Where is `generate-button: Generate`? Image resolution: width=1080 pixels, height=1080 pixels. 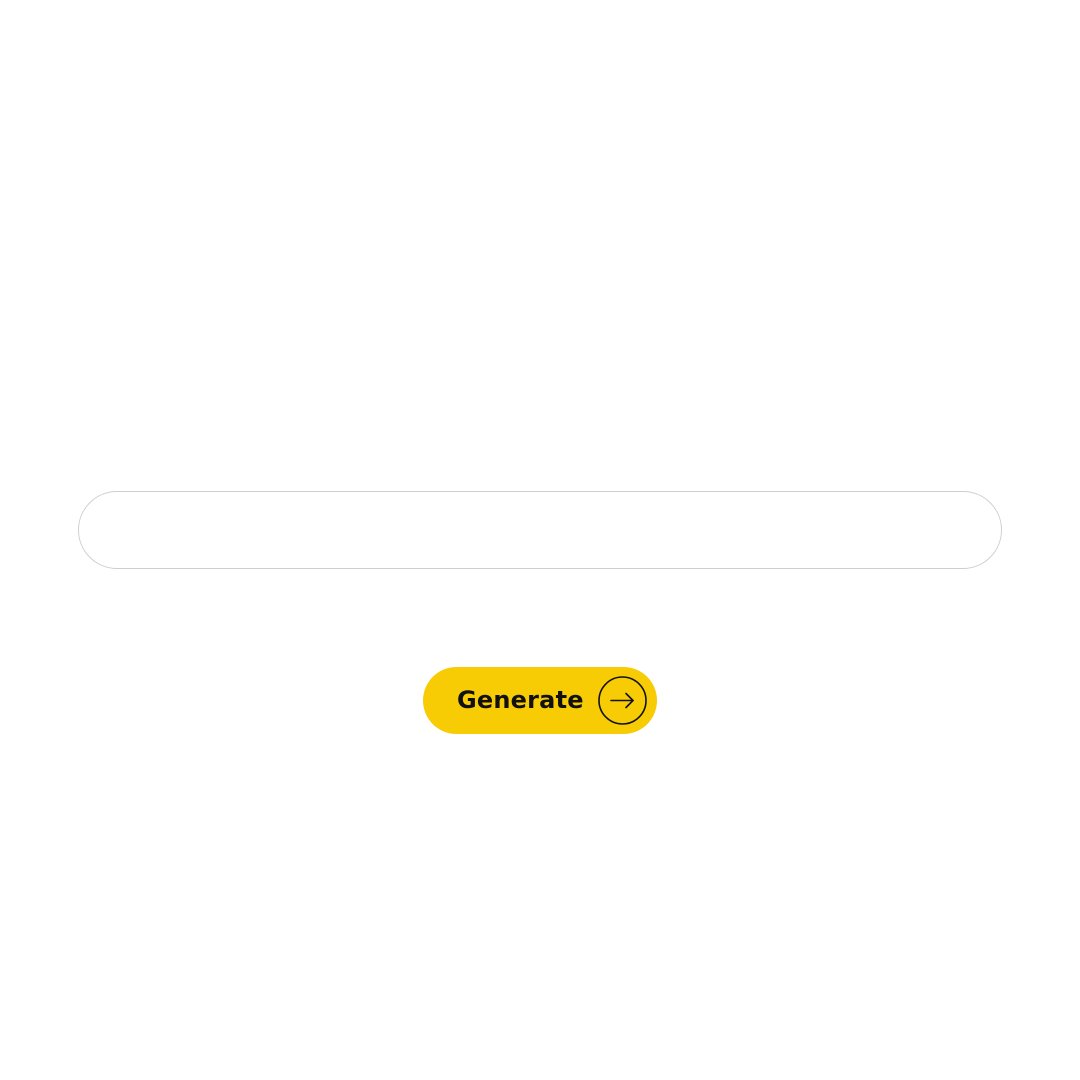
generate-button: Generate is located at coordinates (540, 700).